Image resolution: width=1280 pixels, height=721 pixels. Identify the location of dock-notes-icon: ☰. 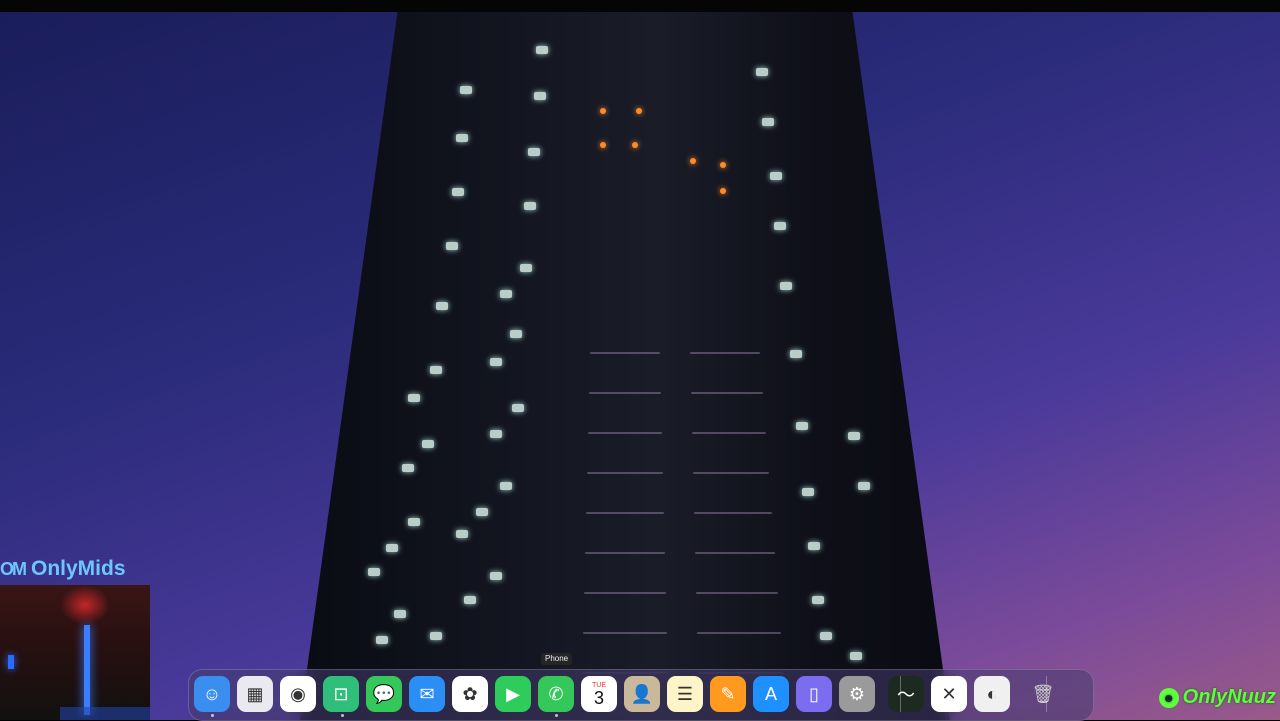
(685, 694).